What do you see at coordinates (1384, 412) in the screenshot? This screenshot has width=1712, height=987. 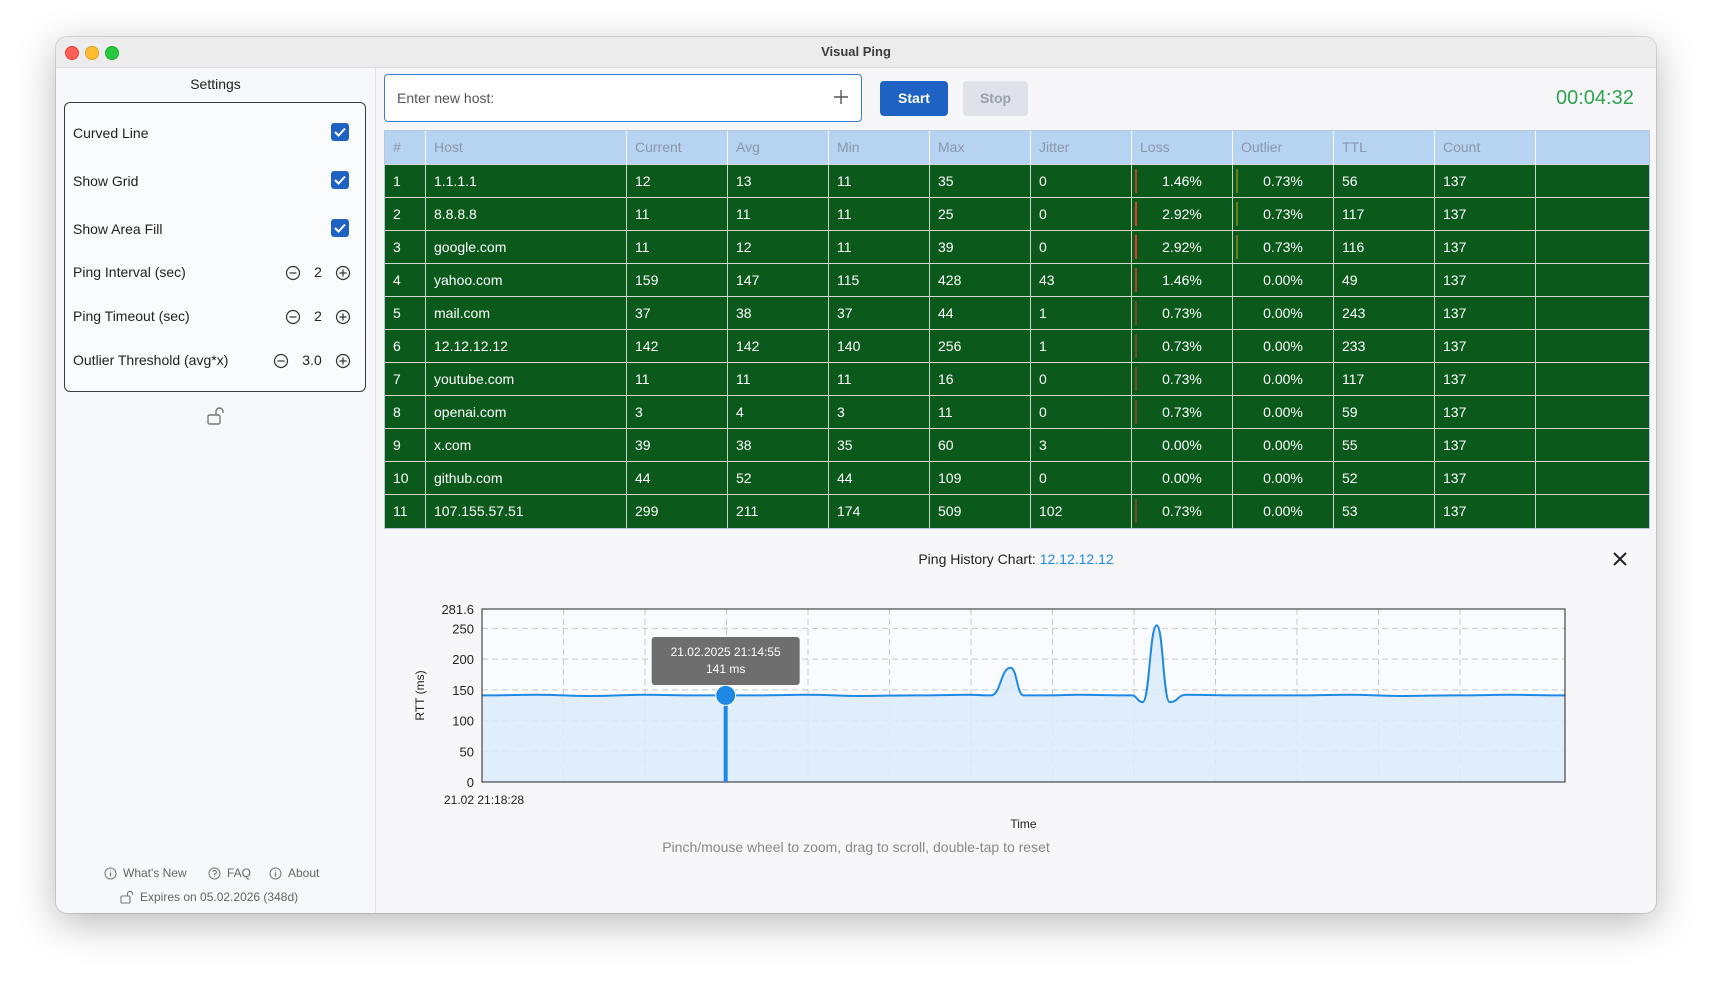 I see `table-cell-ttl: 59` at bounding box center [1384, 412].